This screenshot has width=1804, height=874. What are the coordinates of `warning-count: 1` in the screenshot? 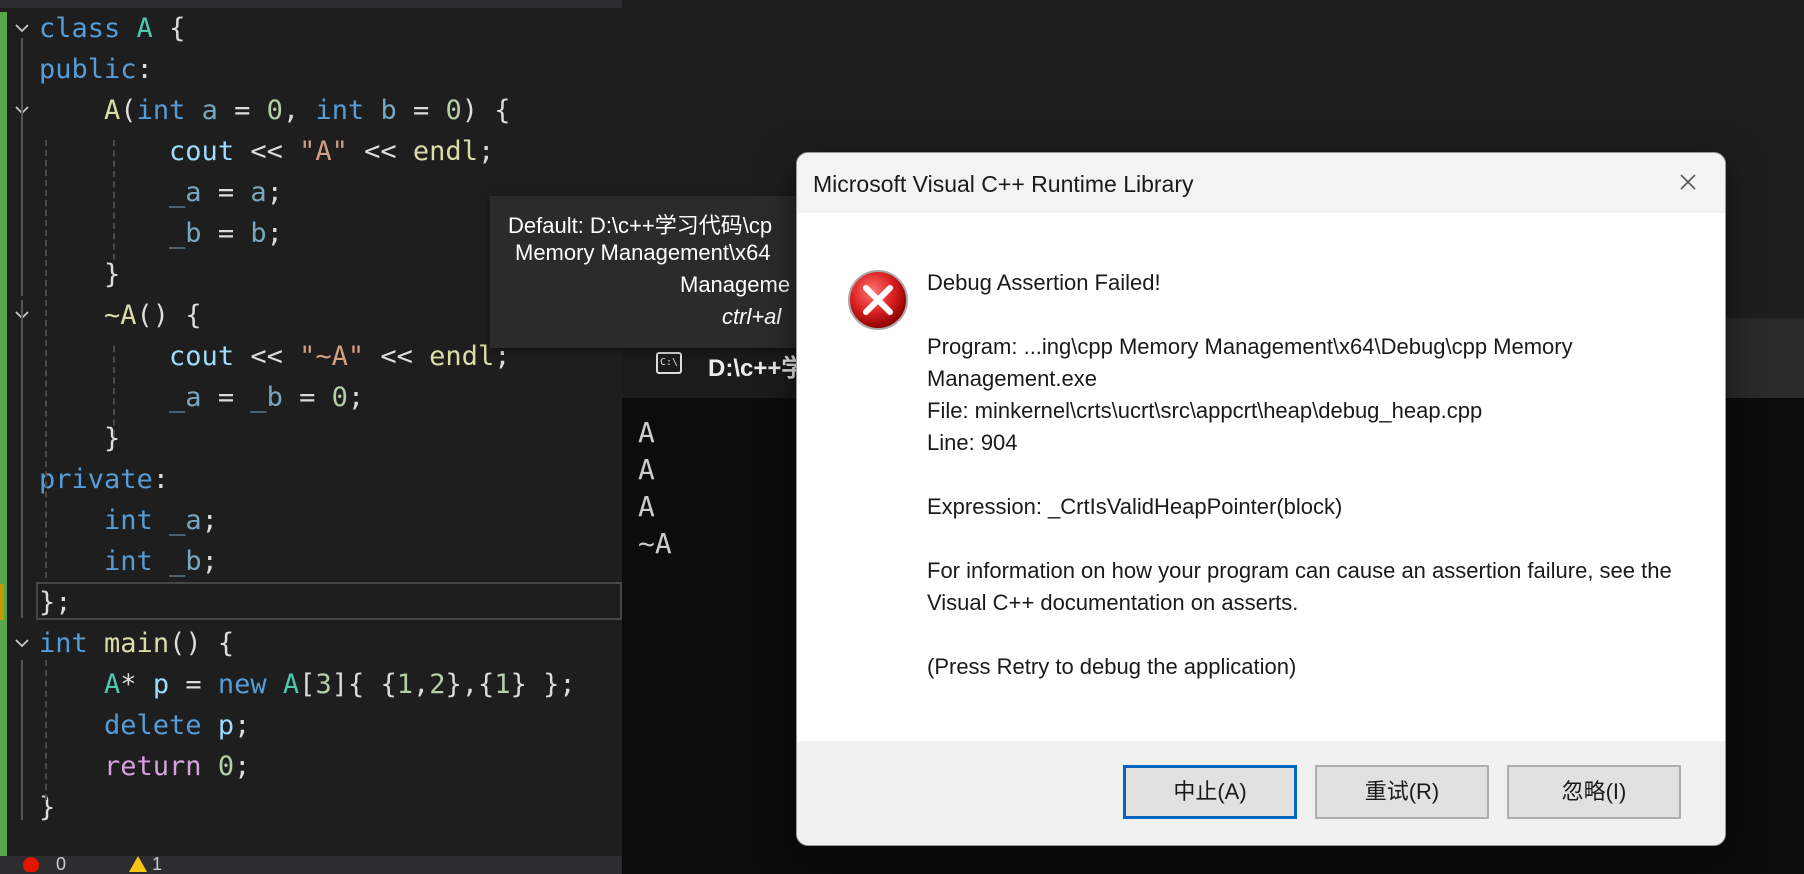 It's located at (157, 864).